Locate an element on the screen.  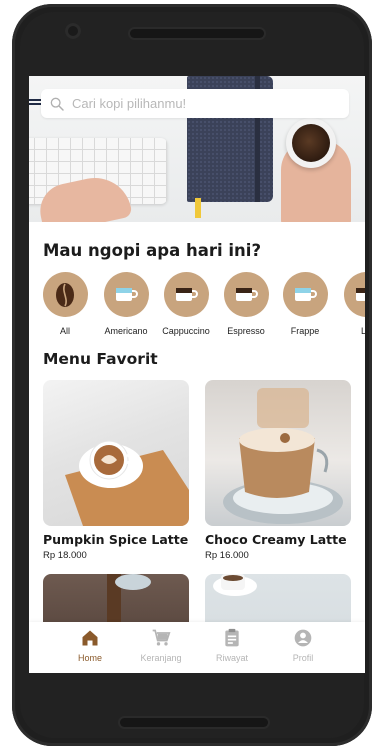
category-label: La is located at coordinates (362, 331).